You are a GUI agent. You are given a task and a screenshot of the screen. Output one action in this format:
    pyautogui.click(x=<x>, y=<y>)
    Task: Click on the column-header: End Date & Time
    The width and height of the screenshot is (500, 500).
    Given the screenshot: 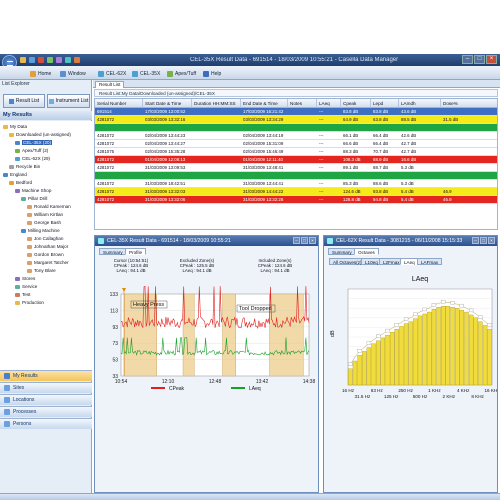 What is the action you would take?
    pyautogui.click(x=264, y=103)
    